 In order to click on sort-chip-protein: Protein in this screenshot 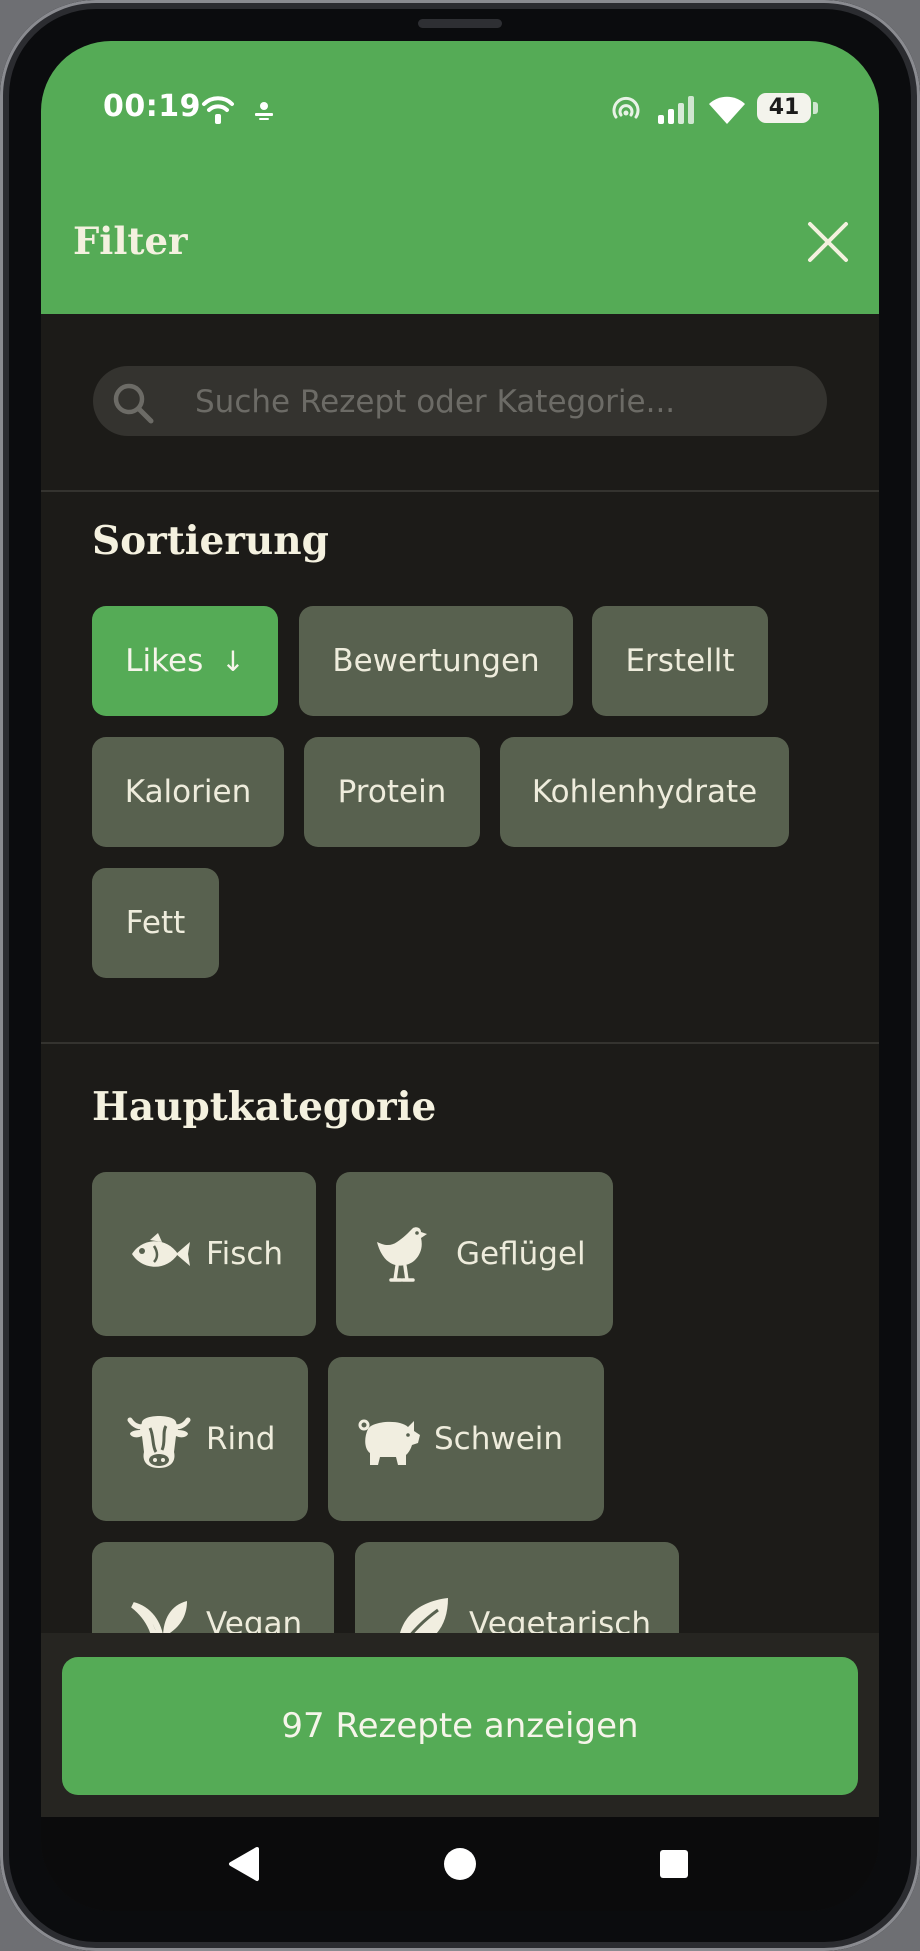, I will do `click(392, 792)`.